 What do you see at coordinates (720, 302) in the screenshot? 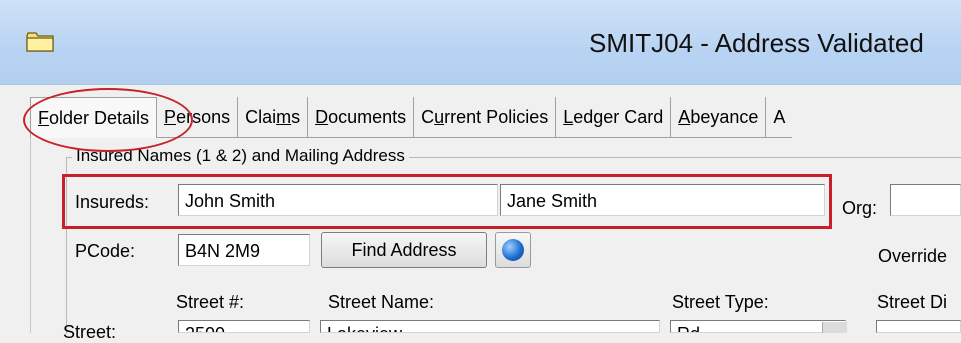
I see `street-type-header: Street Type:` at bounding box center [720, 302].